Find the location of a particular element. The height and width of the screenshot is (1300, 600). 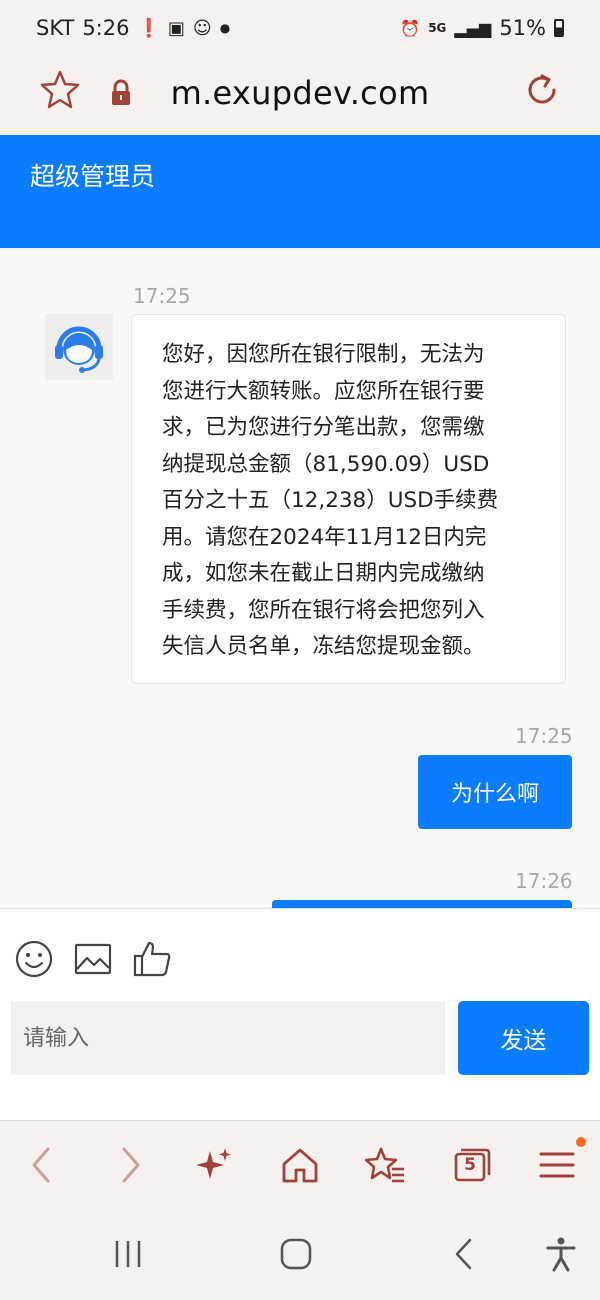

browser-toolbar: 5 is located at coordinates (300, 1165).